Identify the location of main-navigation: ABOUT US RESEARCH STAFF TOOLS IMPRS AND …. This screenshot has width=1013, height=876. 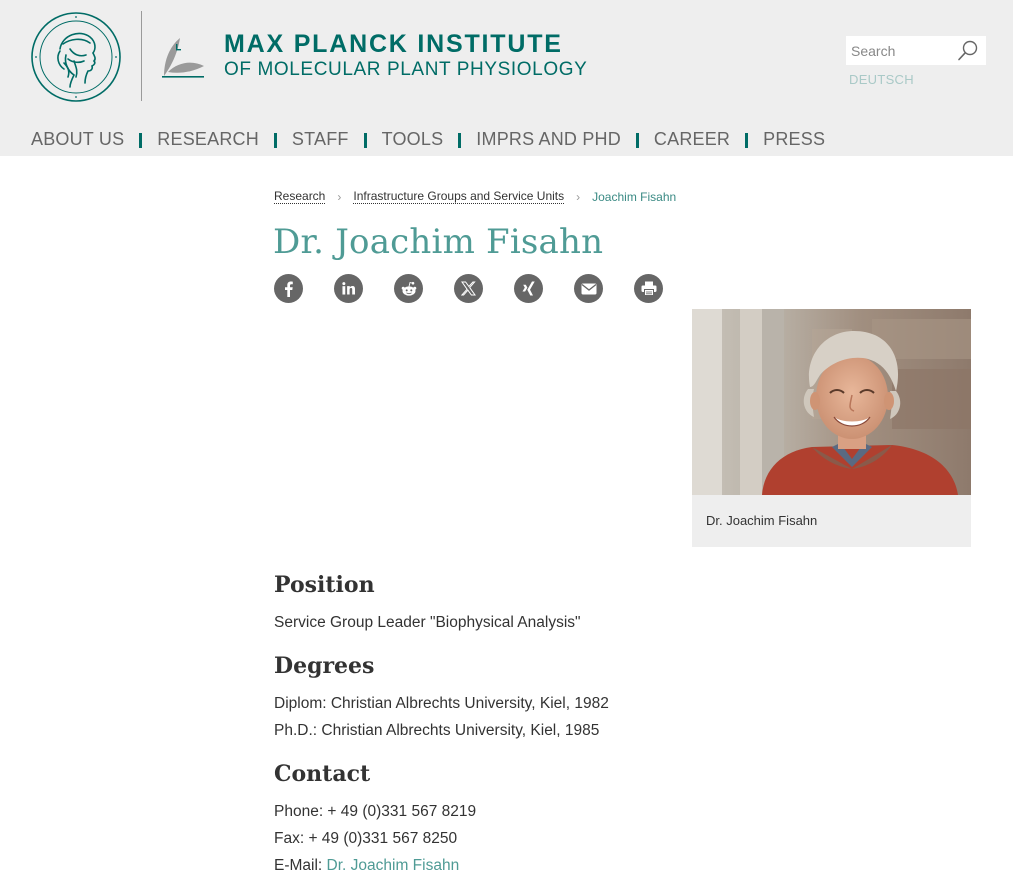
(428, 139).